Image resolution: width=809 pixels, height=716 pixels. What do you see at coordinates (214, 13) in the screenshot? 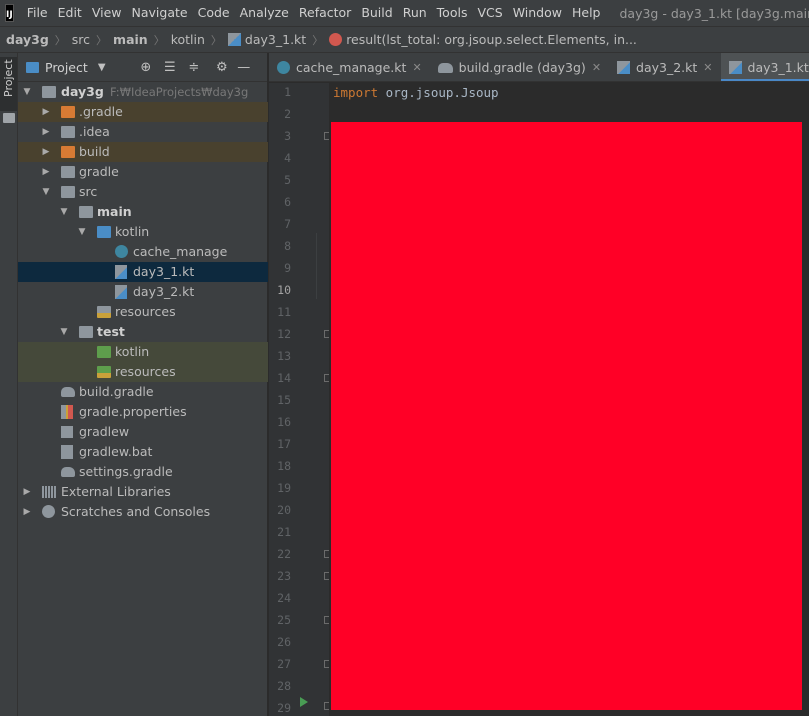
I see `menu-code: Code` at bounding box center [214, 13].